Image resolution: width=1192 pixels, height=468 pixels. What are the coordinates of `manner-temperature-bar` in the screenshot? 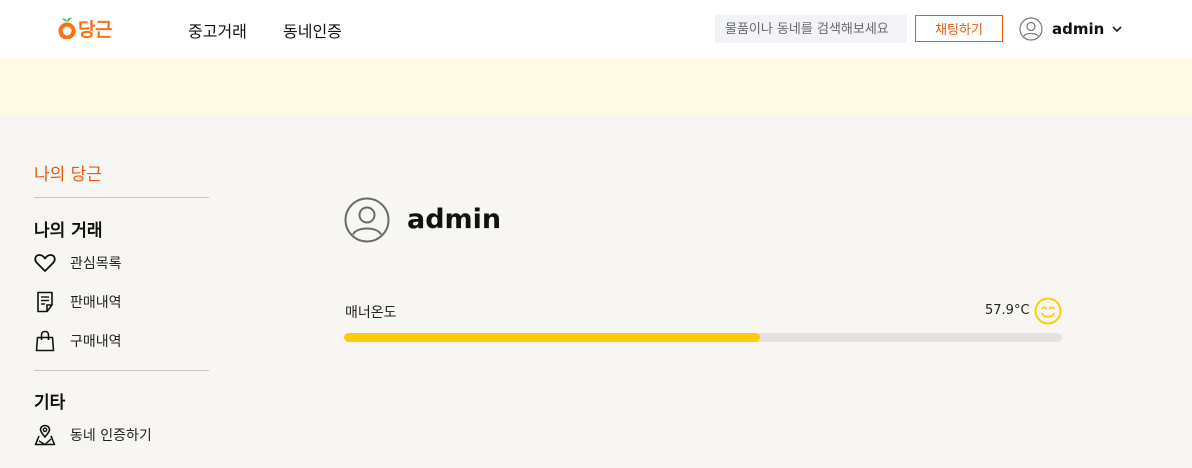 It's located at (703, 337).